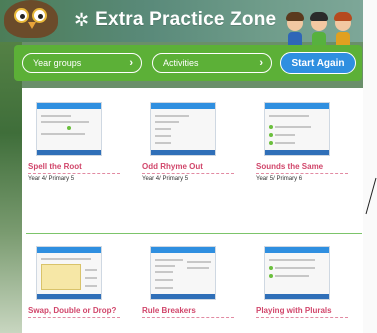  I want to click on activity-card: Rule Breakers, so click(192, 282).